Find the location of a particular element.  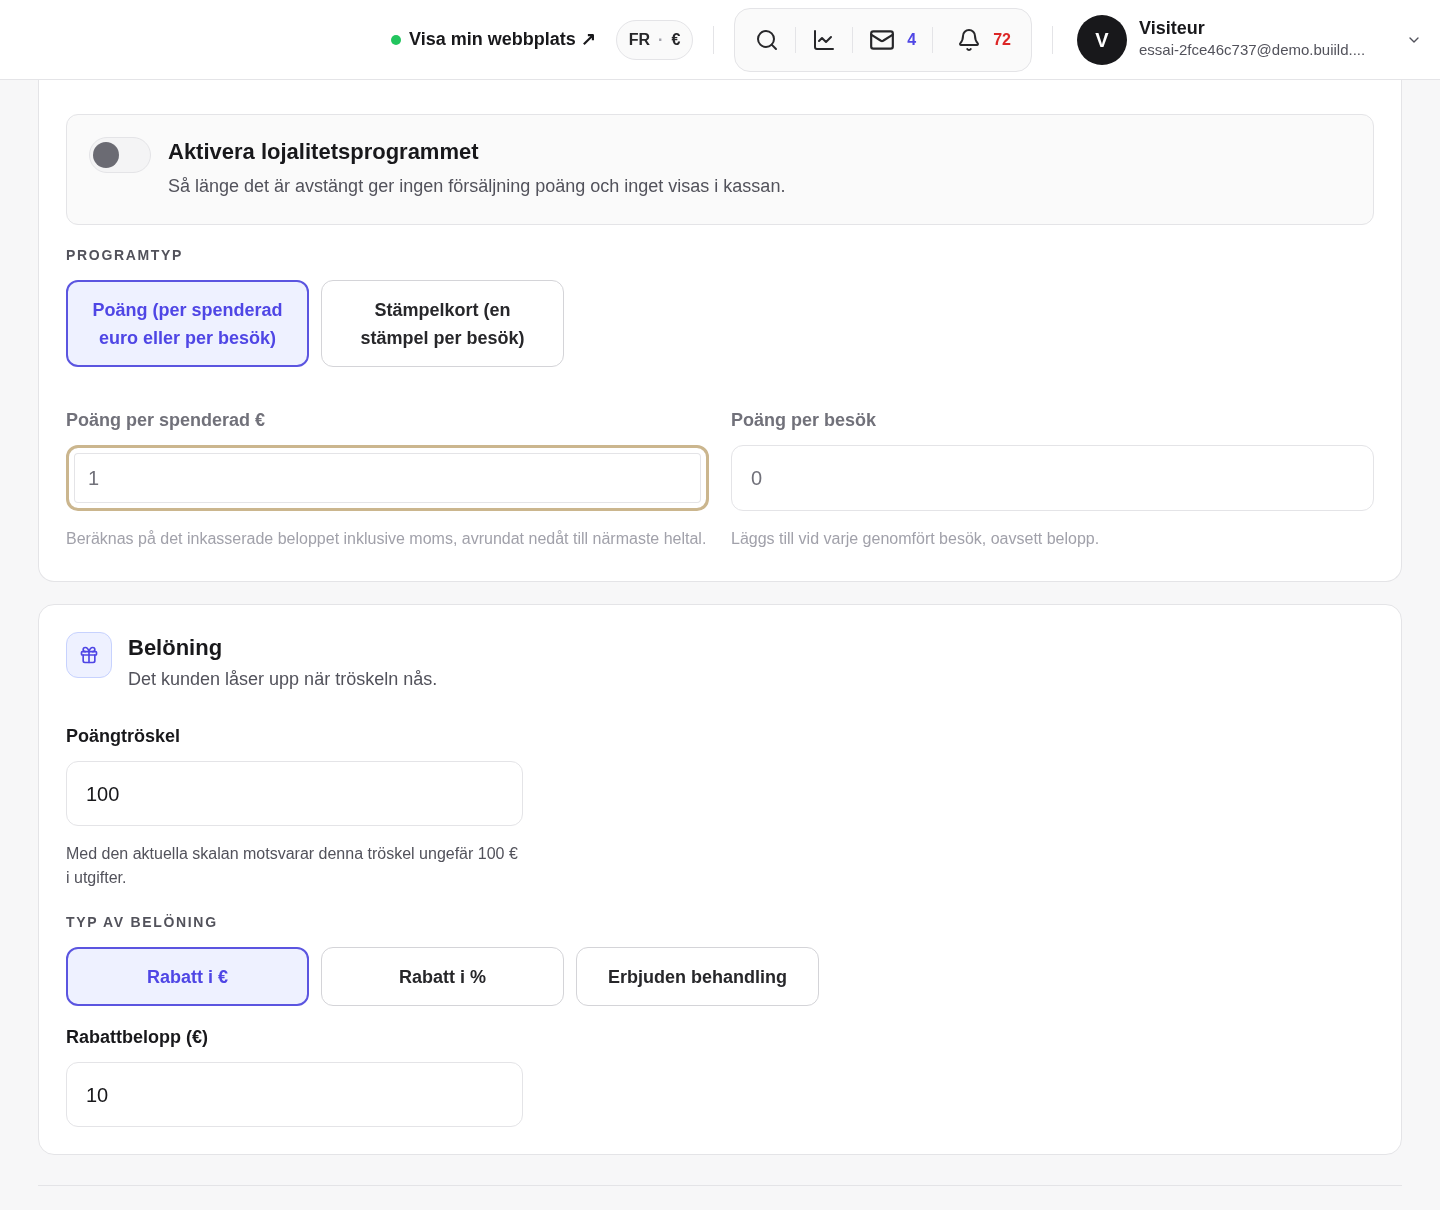

option-button: Rabatt i € is located at coordinates (187, 976).